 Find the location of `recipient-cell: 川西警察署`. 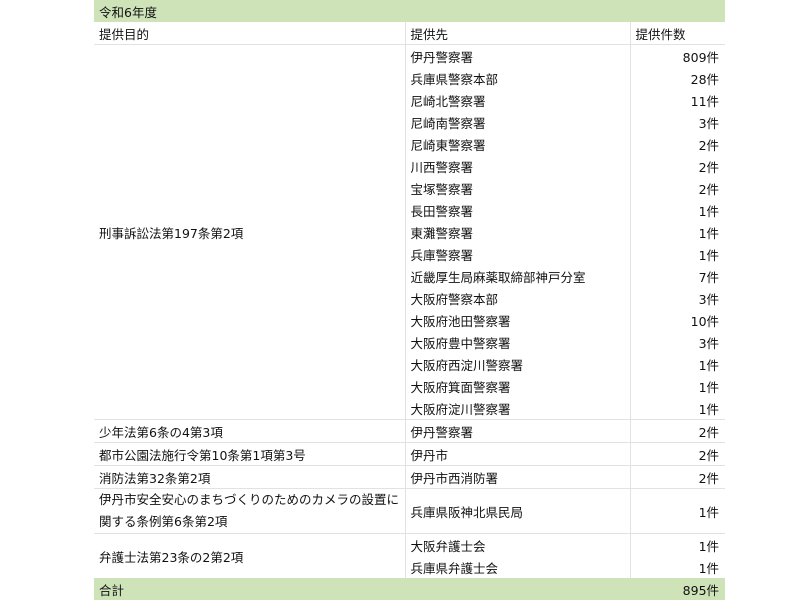

recipient-cell: 川西警察署 is located at coordinates (517, 166).